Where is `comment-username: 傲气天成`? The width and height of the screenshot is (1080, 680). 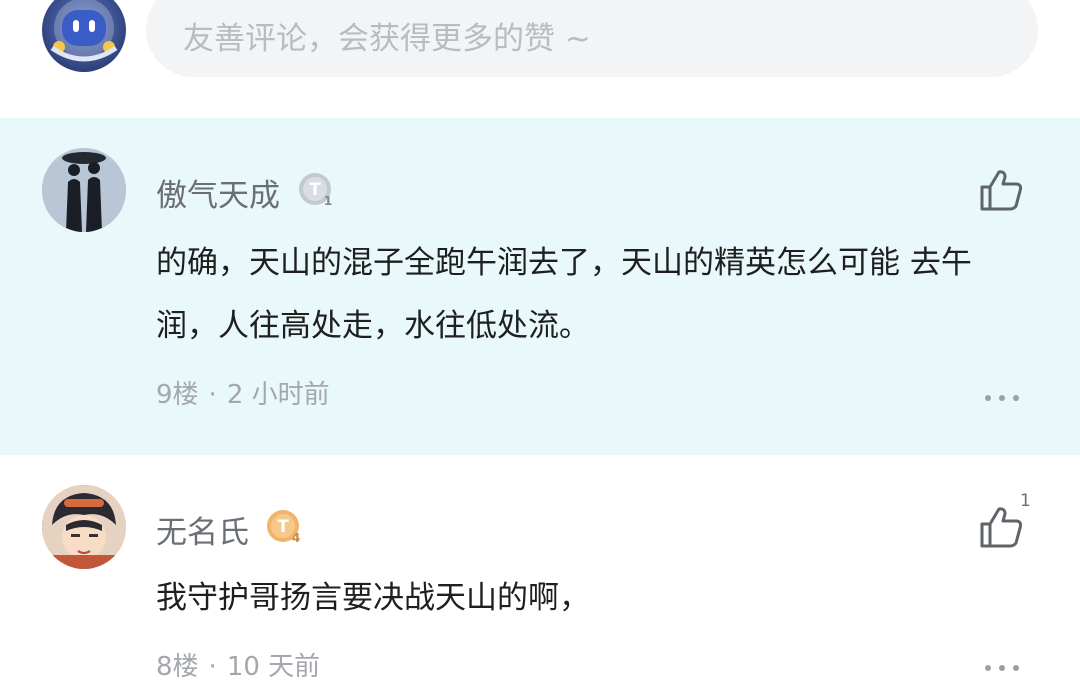 comment-username: 傲气天成 is located at coordinates (218, 192).